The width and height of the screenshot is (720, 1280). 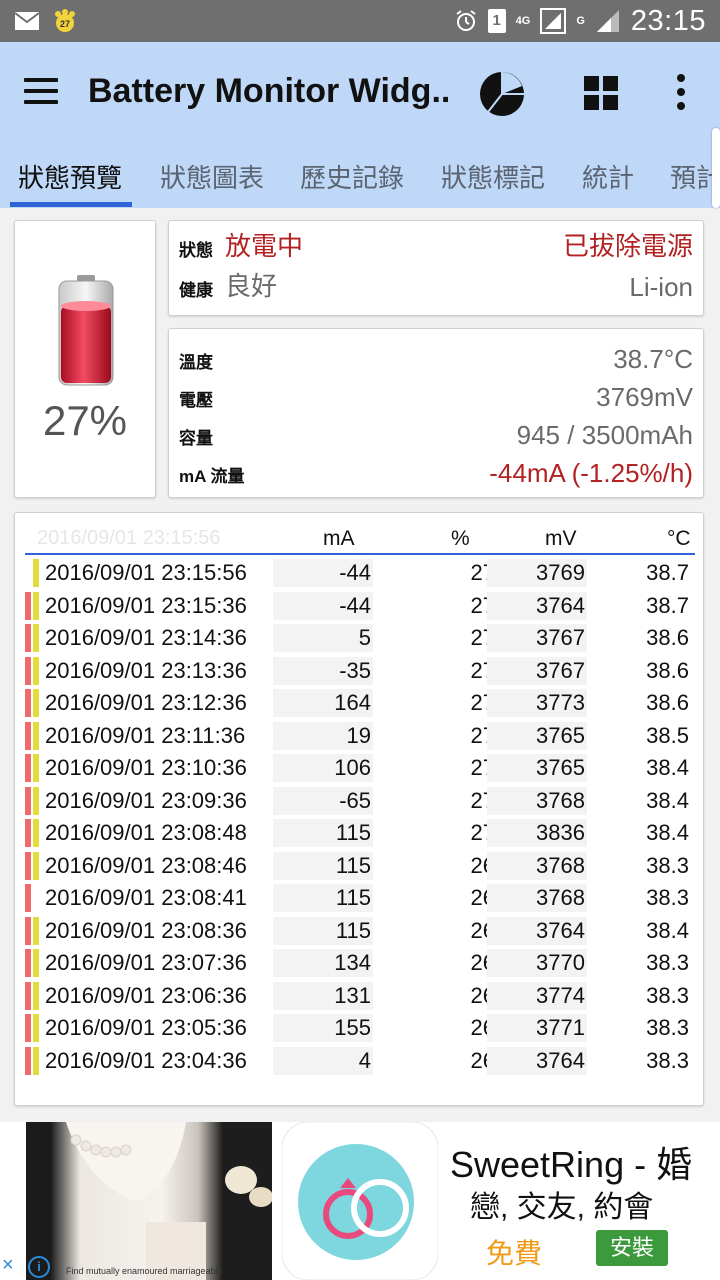 What do you see at coordinates (537, 573) in the screenshot?
I see `cell-mv: 3769` at bounding box center [537, 573].